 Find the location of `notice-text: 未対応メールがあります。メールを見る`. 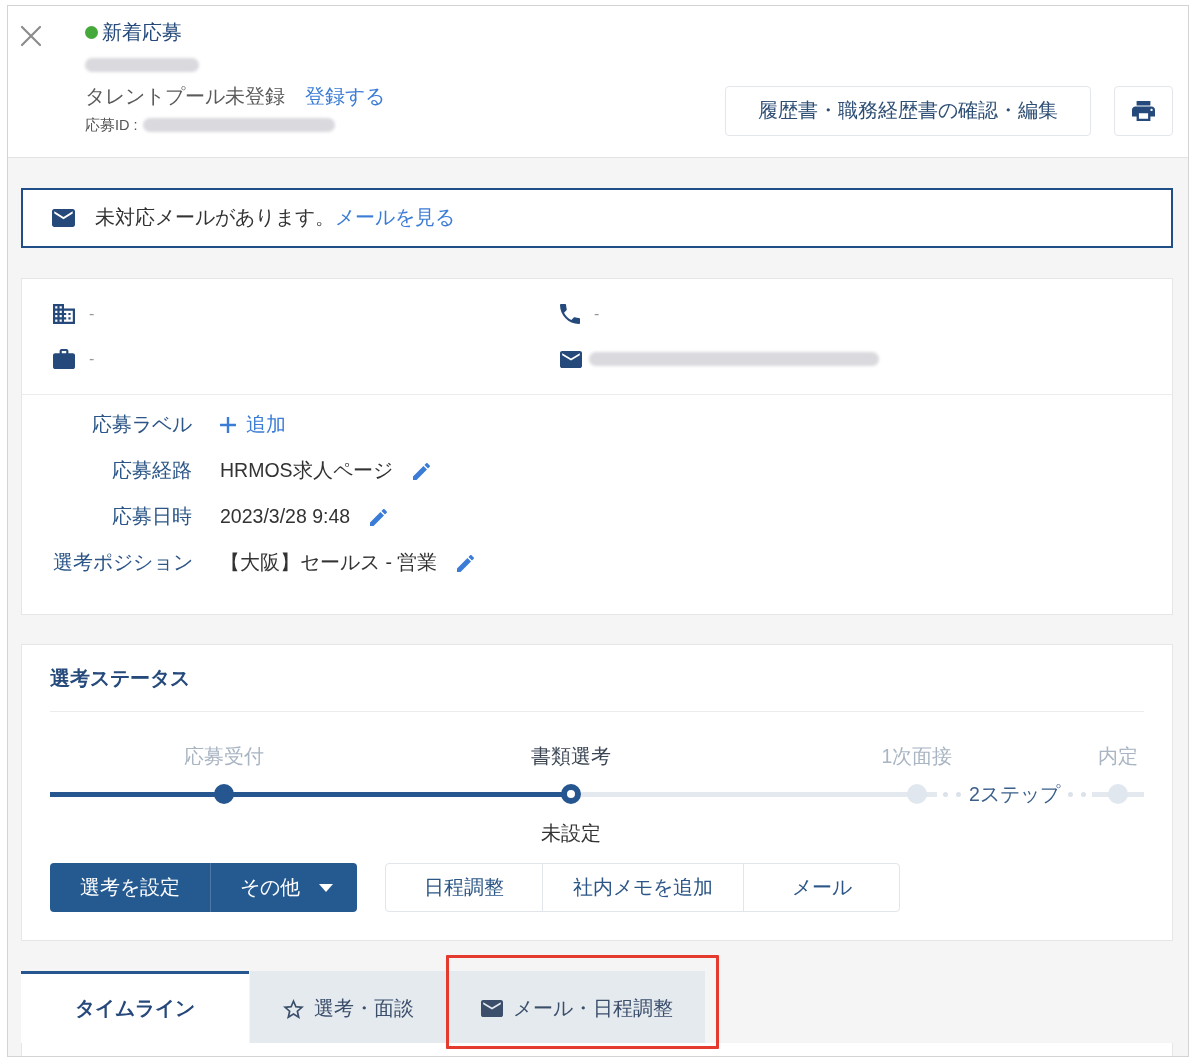

notice-text: 未対応メールがあります。メールを見る is located at coordinates (275, 218).